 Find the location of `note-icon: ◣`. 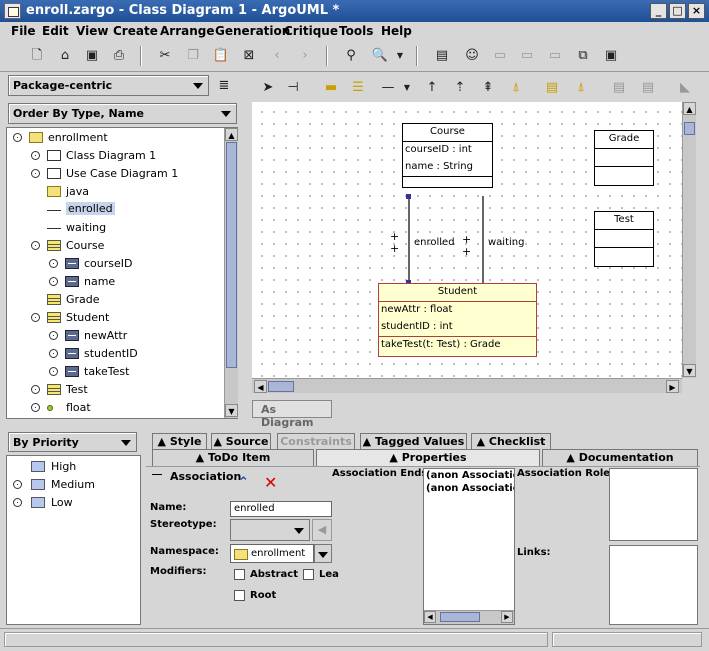

note-icon: ◣ is located at coordinates (685, 88).